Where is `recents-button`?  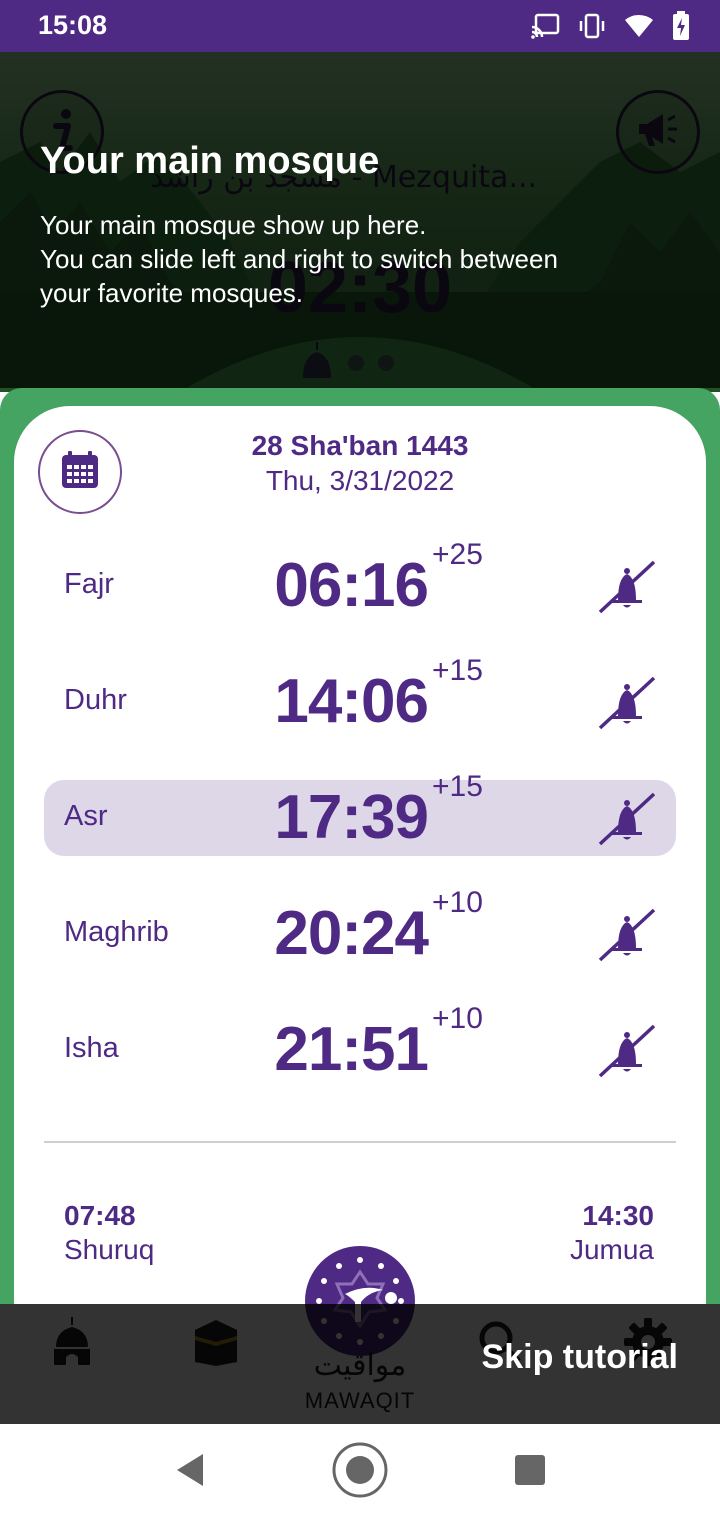 recents-button is located at coordinates (530, 1472).